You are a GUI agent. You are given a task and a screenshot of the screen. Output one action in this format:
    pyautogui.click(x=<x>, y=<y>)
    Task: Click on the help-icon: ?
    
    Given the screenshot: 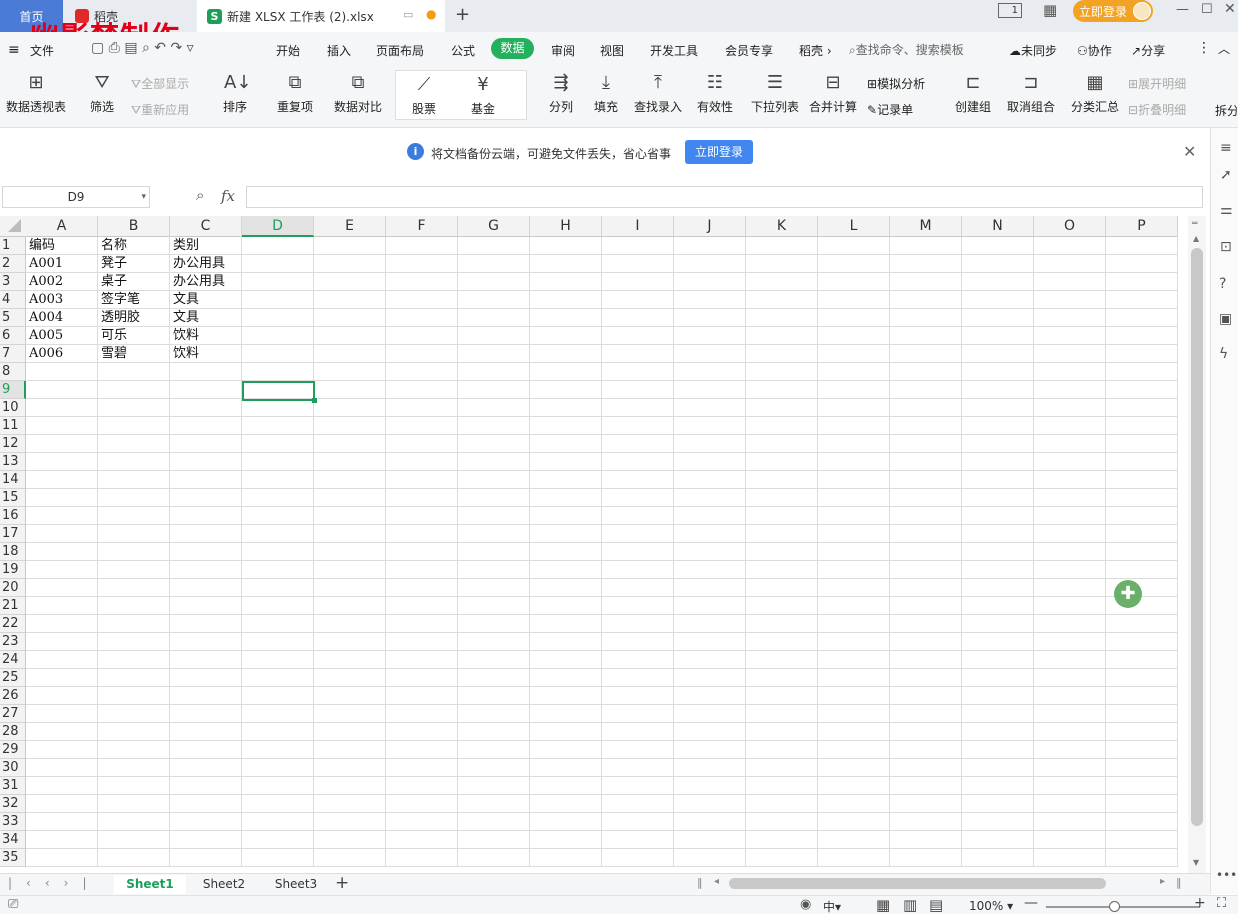 What is the action you would take?
    pyautogui.click(x=1222, y=284)
    